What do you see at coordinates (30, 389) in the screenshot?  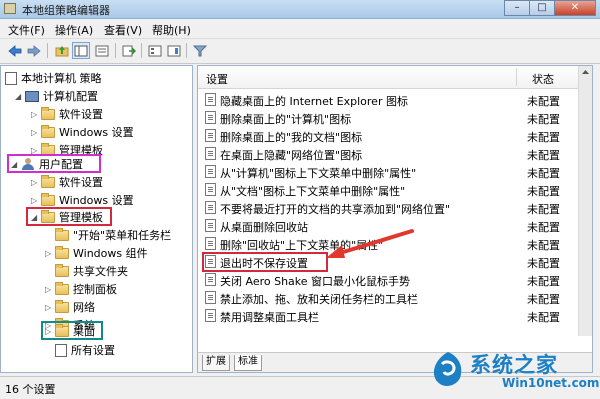 I see `status-text: 16 个设置` at bounding box center [30, 389].